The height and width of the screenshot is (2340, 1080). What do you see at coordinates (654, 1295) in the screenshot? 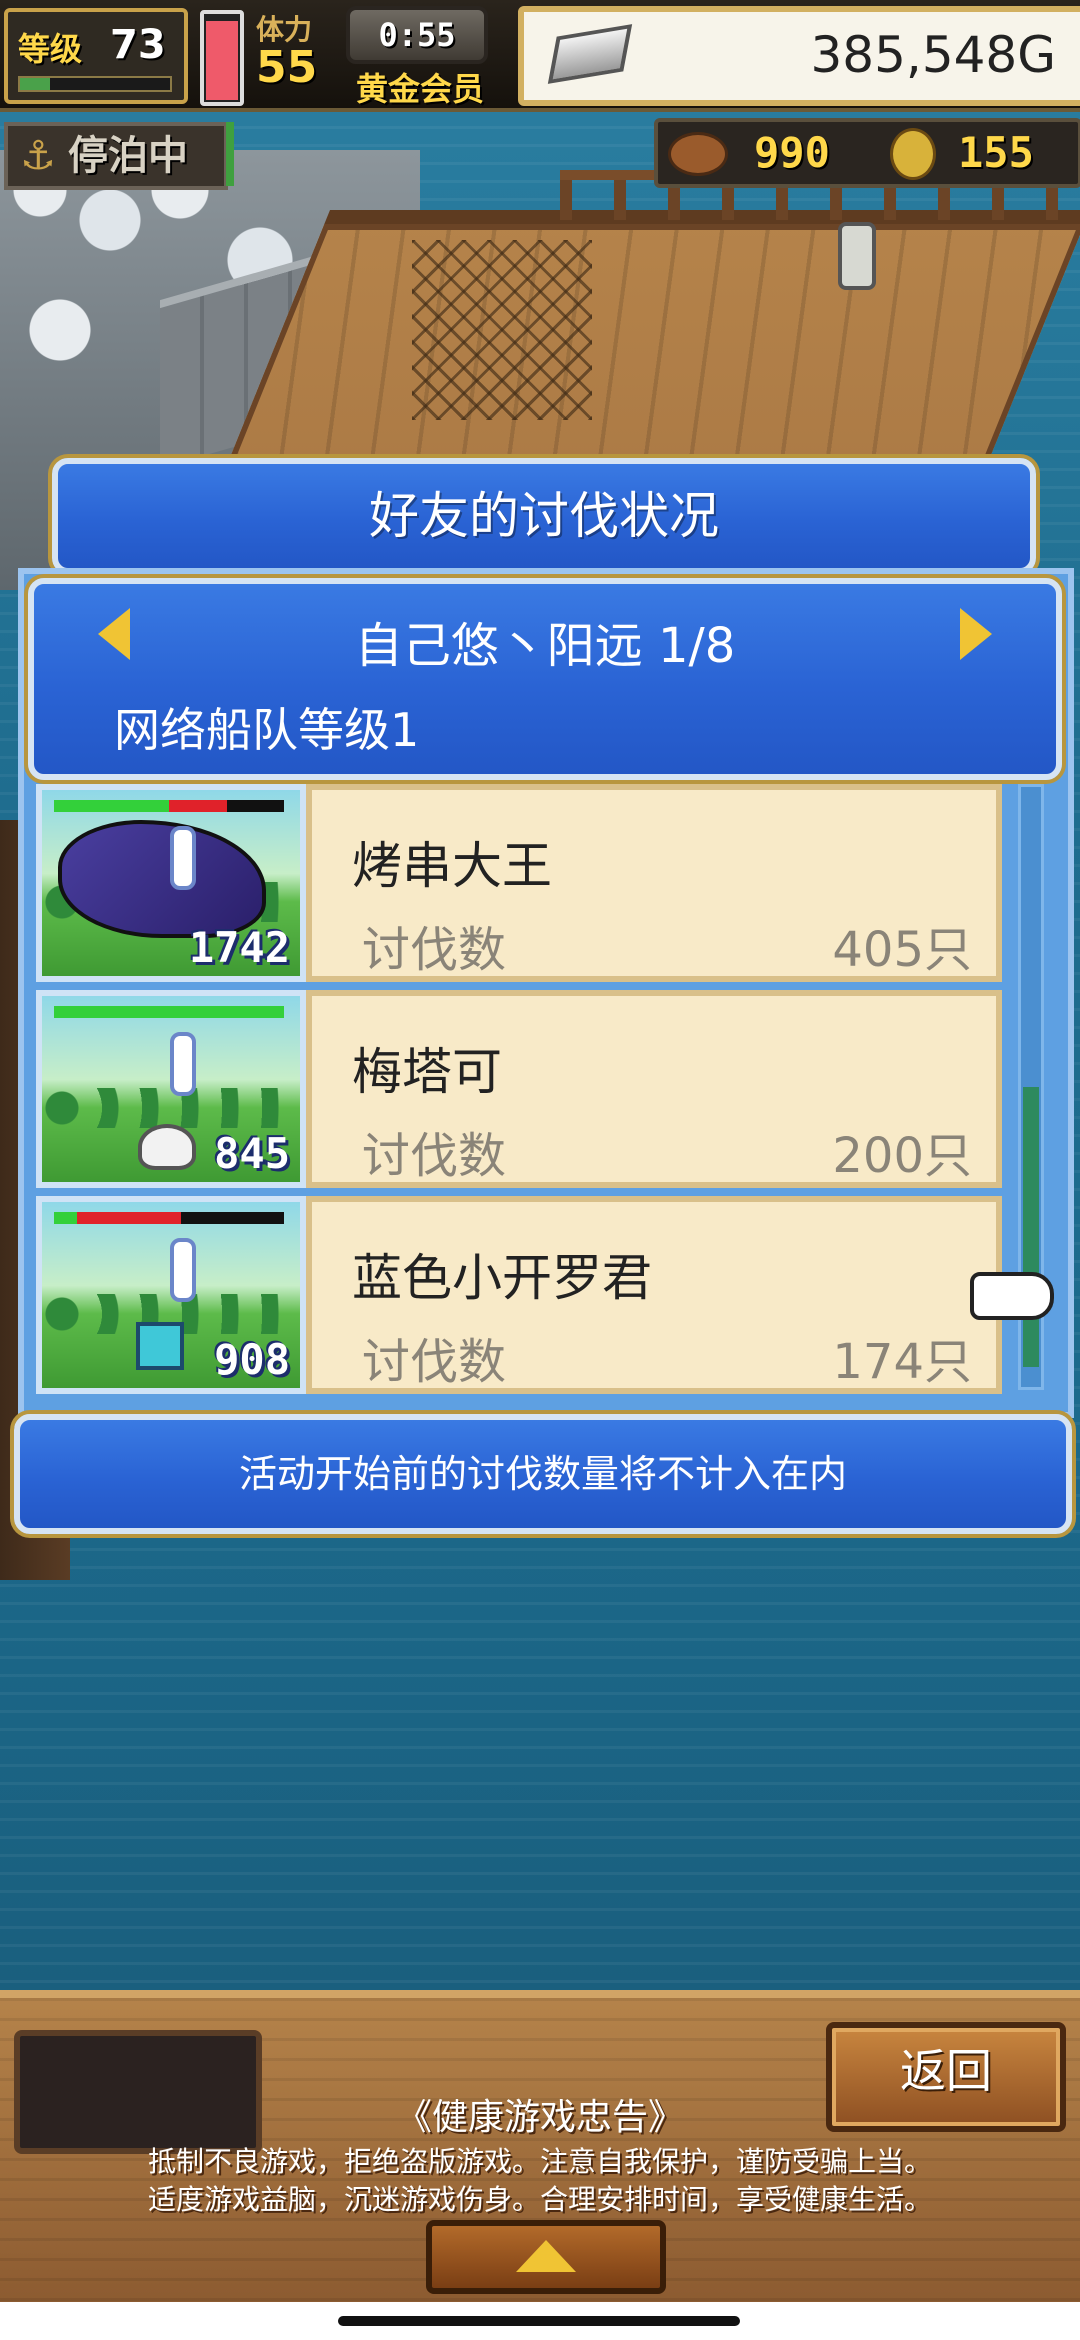
I see `monster-card: 蓝色小开罗君 讨伐数 174只` at bounding box center [654, 1295].